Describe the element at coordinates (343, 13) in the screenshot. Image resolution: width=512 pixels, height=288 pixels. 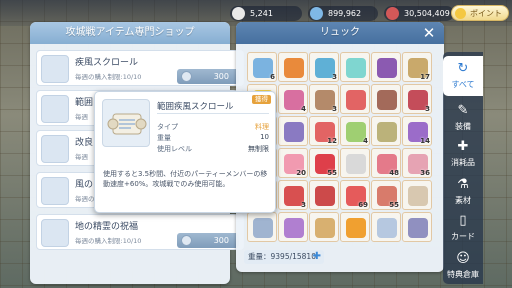
I see `crystal-counter: 899,962` at that location.